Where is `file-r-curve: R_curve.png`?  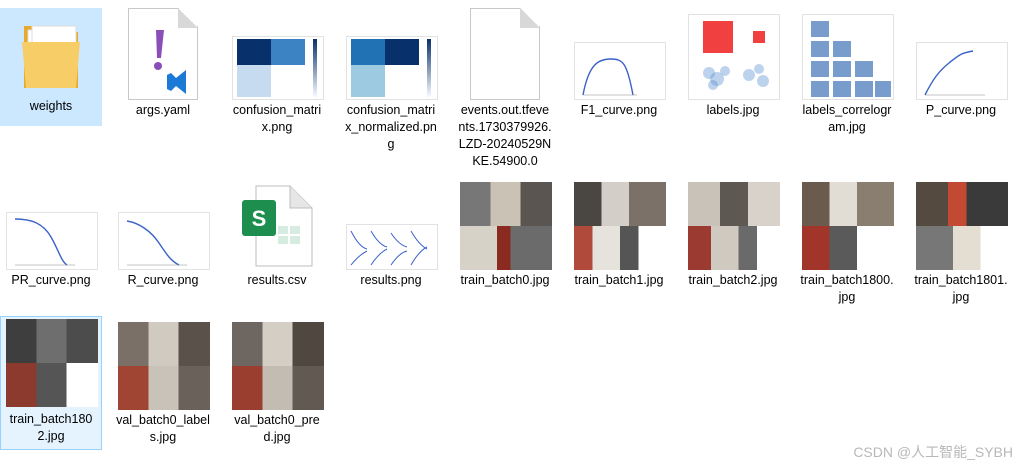
file-r-curve: R_curve.png is located at coordinates (163, 233).